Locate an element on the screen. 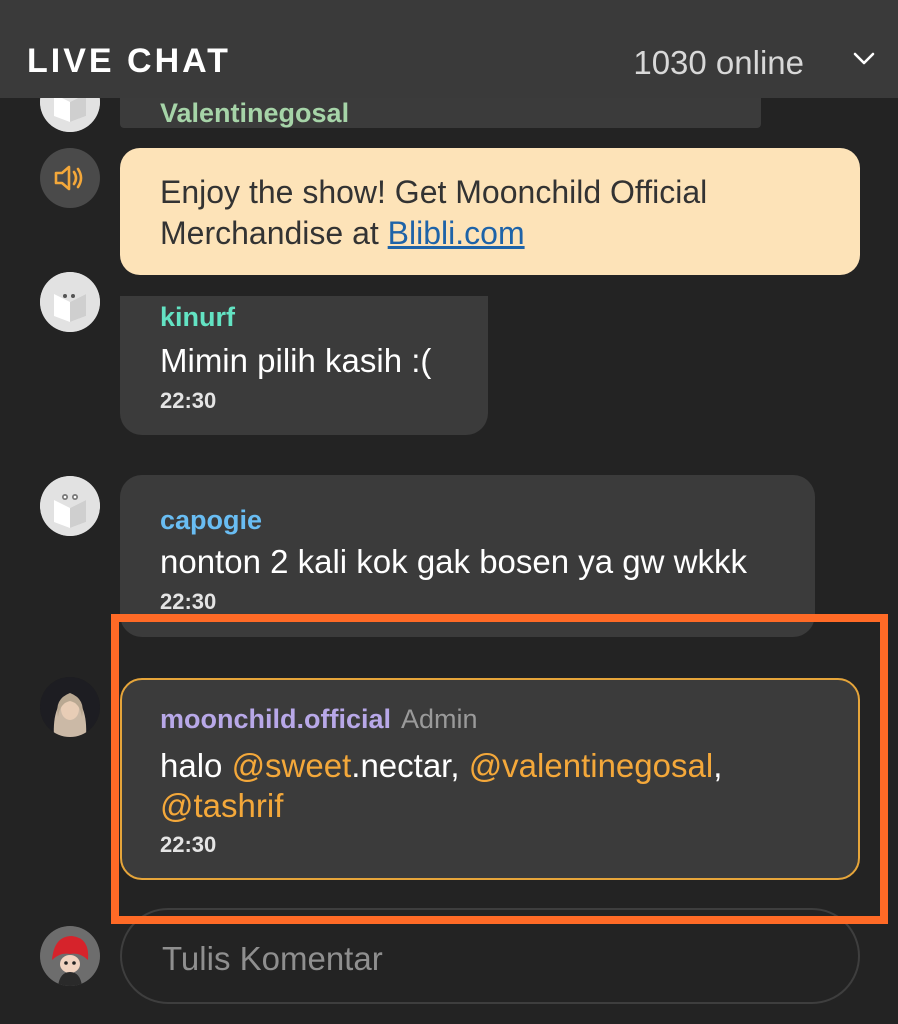  header-title: LIVE CHAT is located at coordinates (129, 61).